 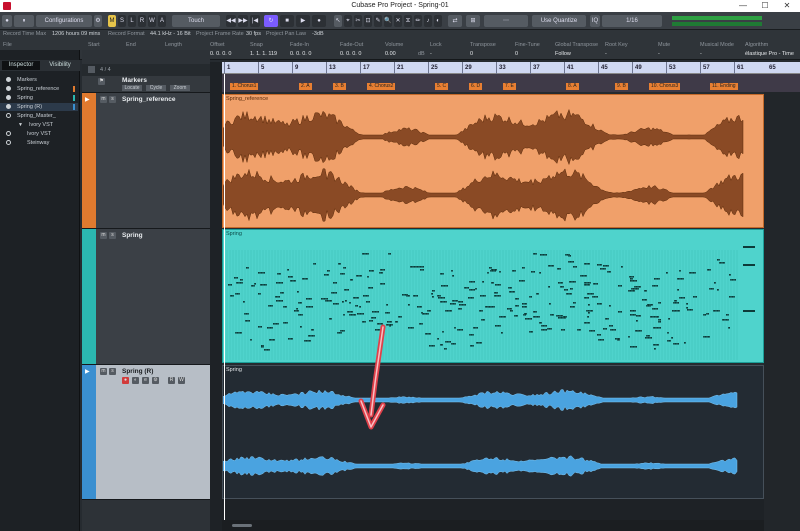 What do you see at coordinates (171, 380) in the screenshot?
I see `read-automation-button: R` at bounding box center [171, 380].